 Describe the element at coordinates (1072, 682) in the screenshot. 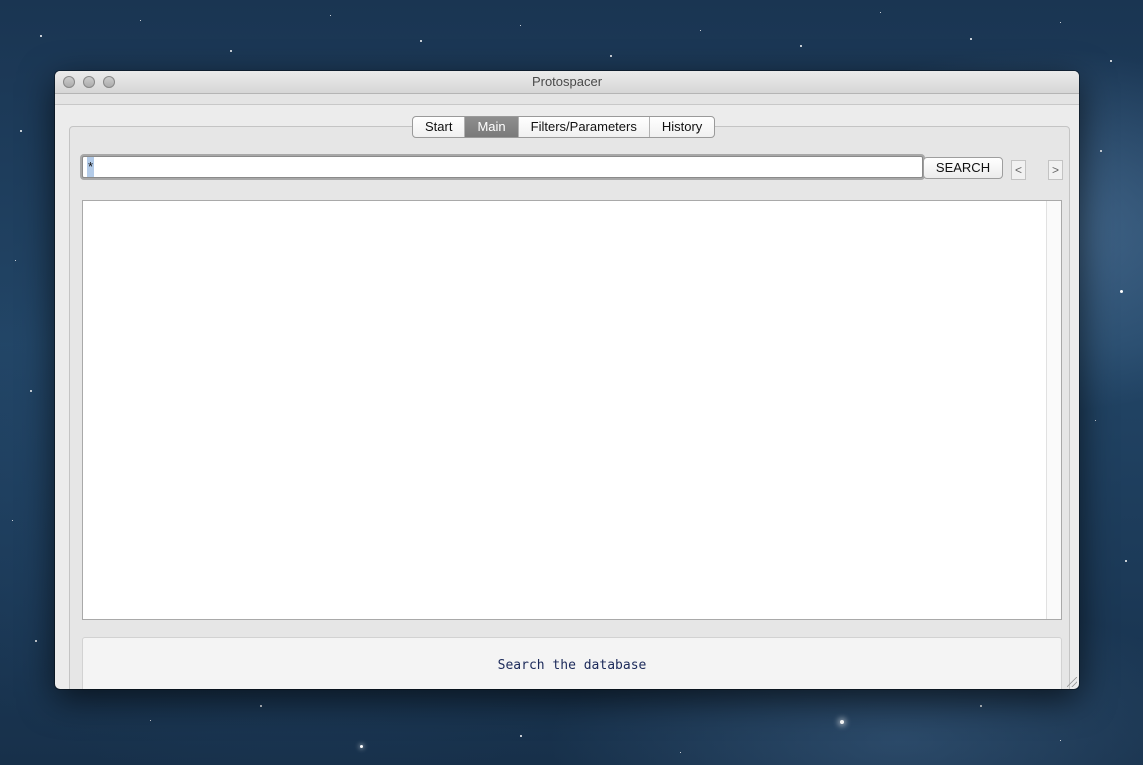

I see `resize-grip-icon` at that location.